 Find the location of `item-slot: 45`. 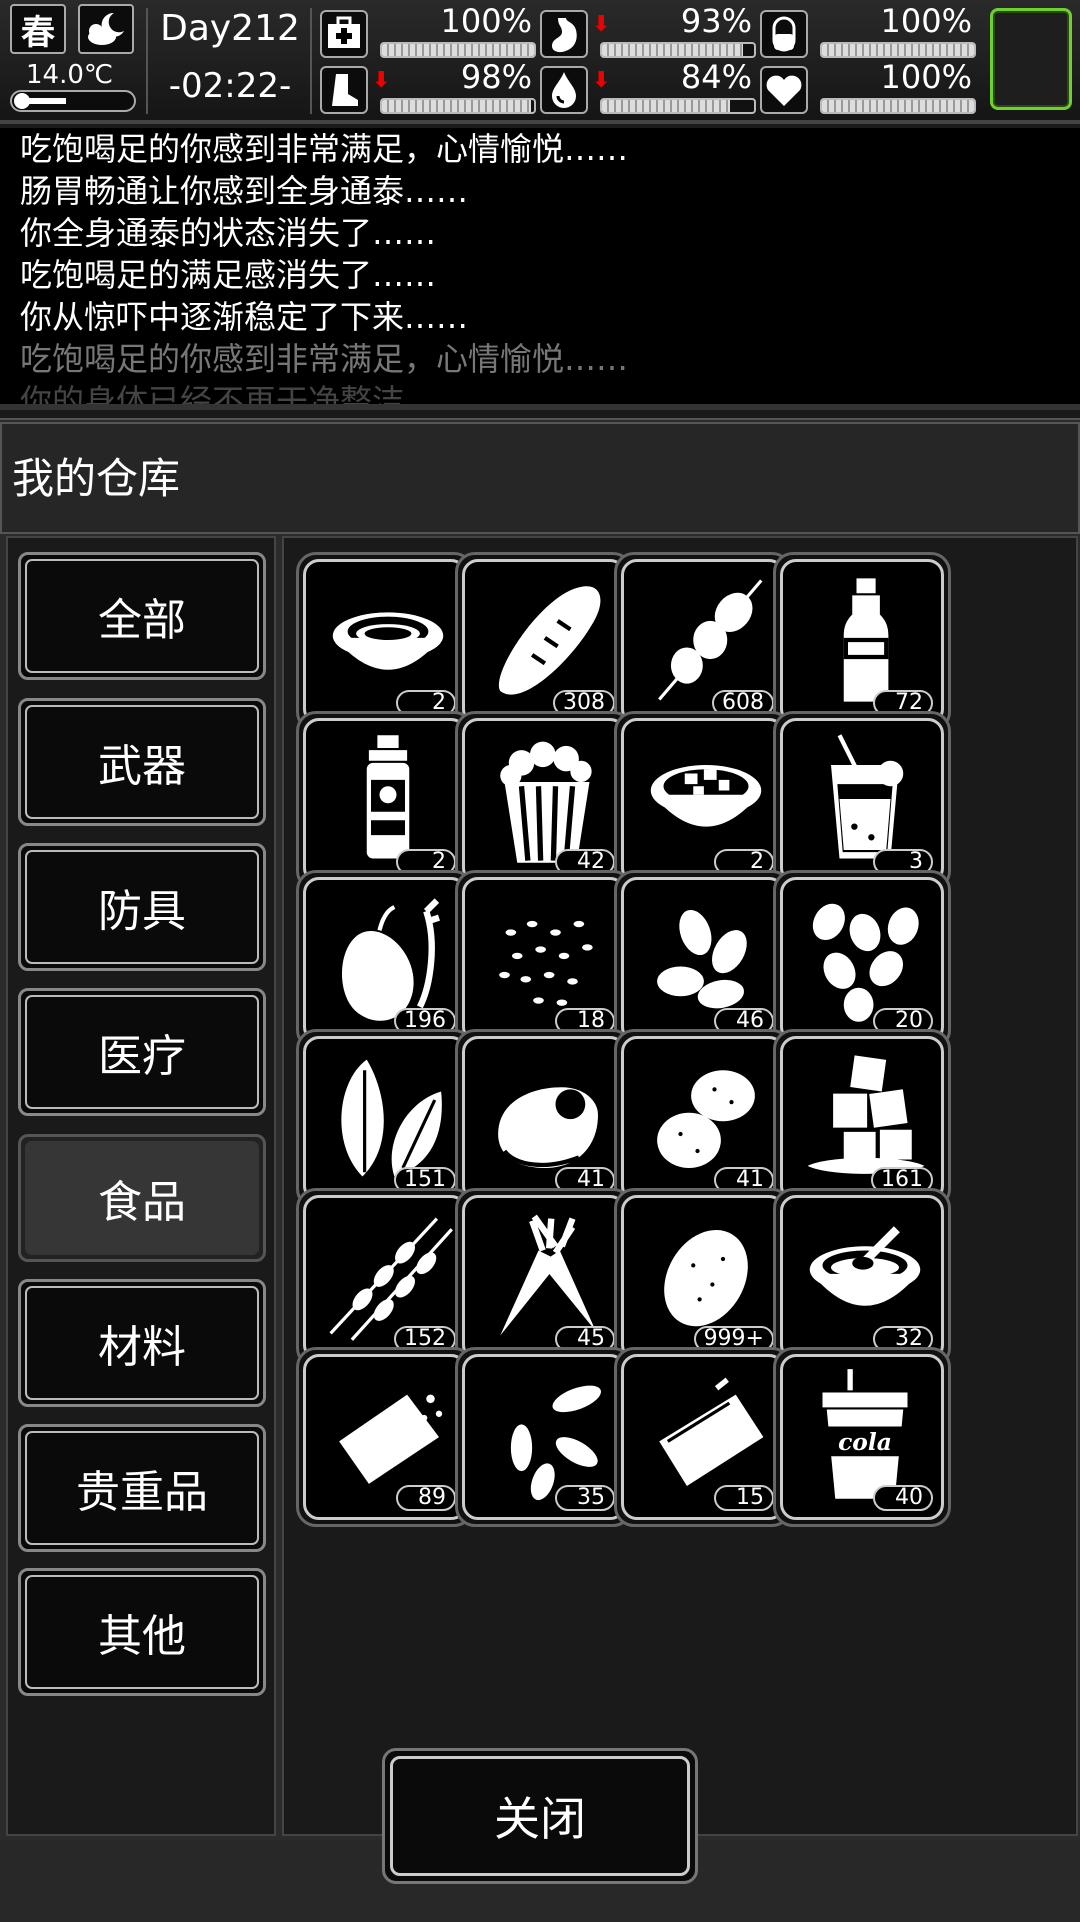

item-slot: 45 is located at coordinates (544, 1278).